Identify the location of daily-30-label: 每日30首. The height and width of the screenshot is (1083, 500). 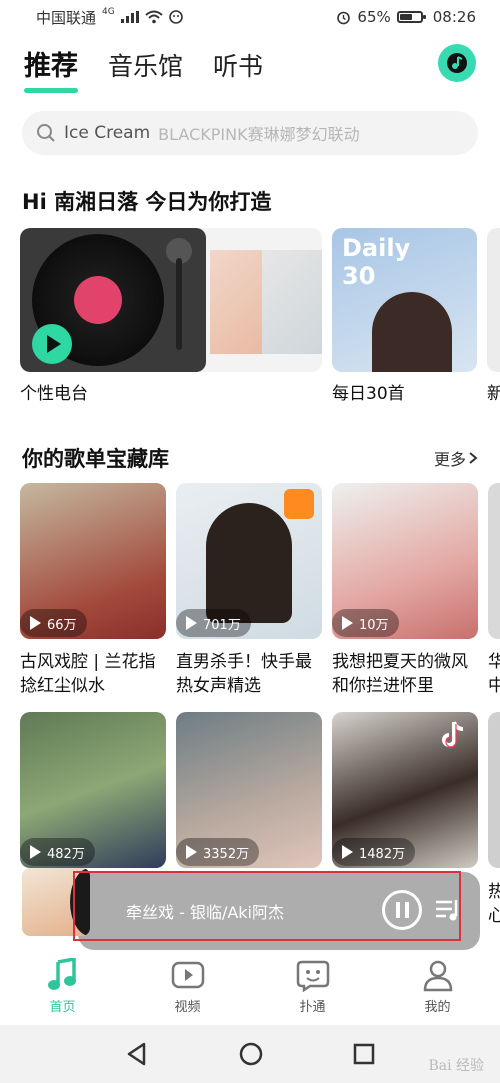
(368, 394).